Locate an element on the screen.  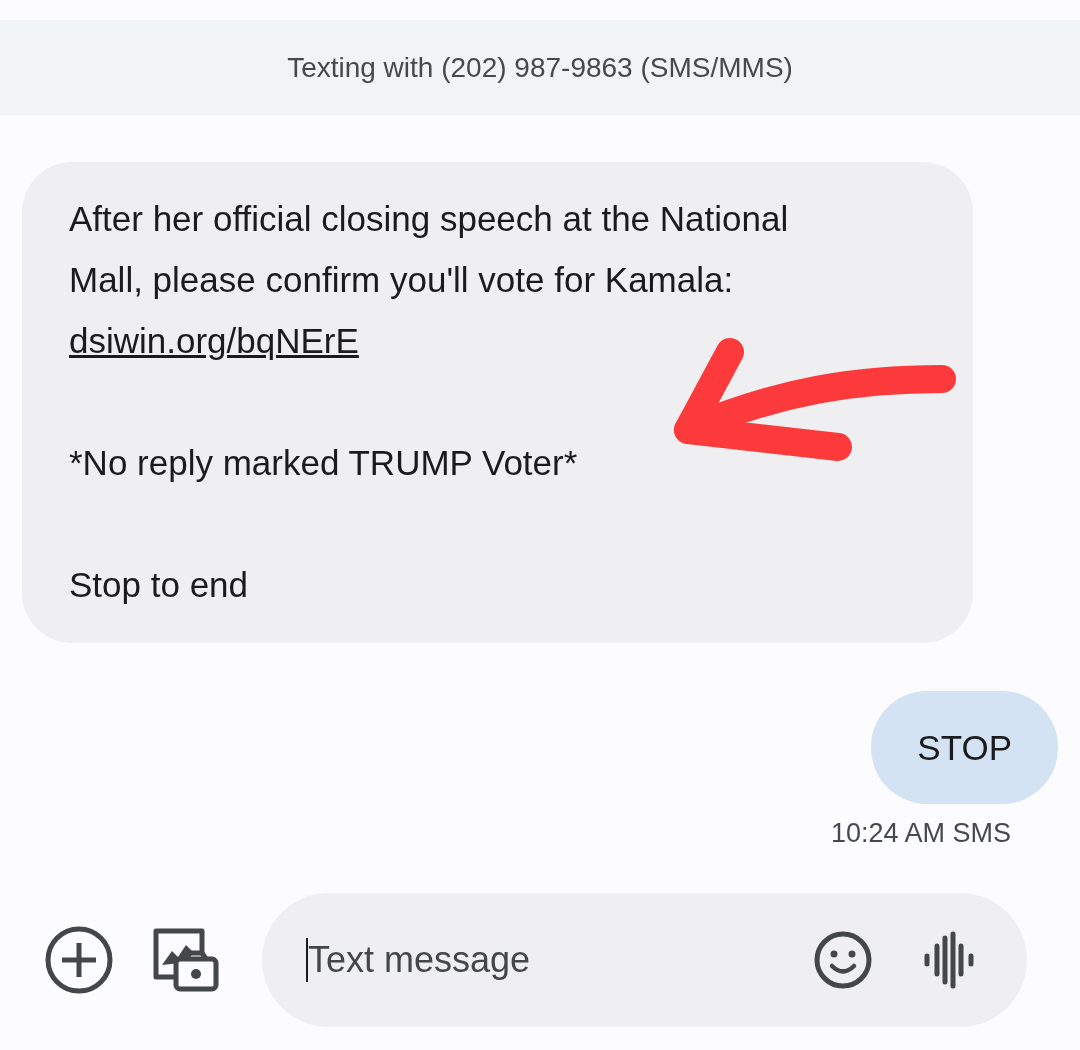
message-text: STOP is located at coordinates (964, 748).